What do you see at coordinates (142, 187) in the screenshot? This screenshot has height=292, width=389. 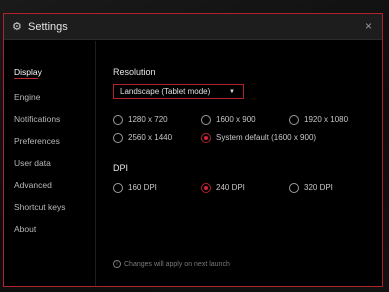 I see `dpi-option-label: 160 DPI` at bounding box center [142, 187].